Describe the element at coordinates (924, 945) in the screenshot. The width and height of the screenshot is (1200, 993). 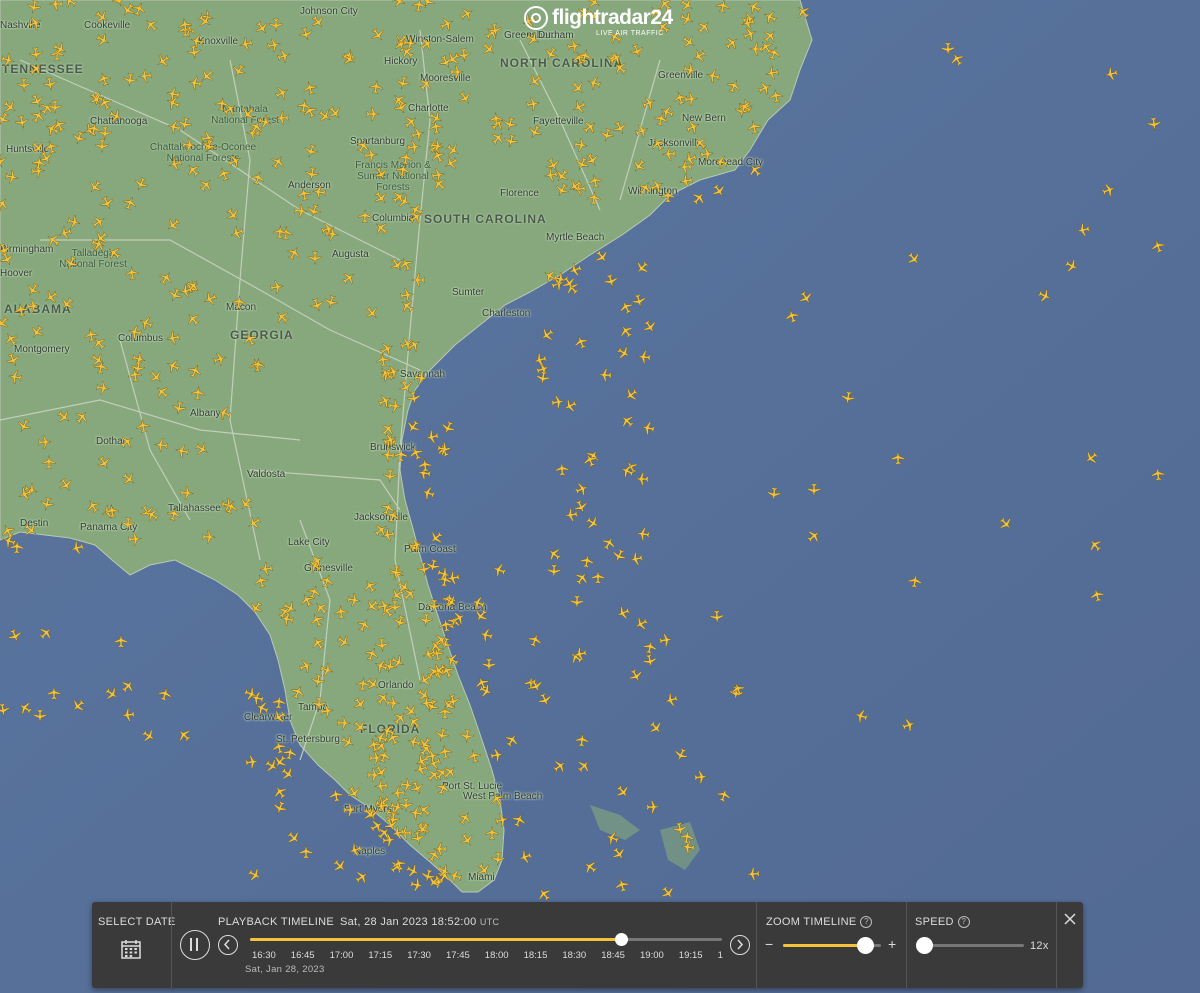
I see `speed-handle` at that location.